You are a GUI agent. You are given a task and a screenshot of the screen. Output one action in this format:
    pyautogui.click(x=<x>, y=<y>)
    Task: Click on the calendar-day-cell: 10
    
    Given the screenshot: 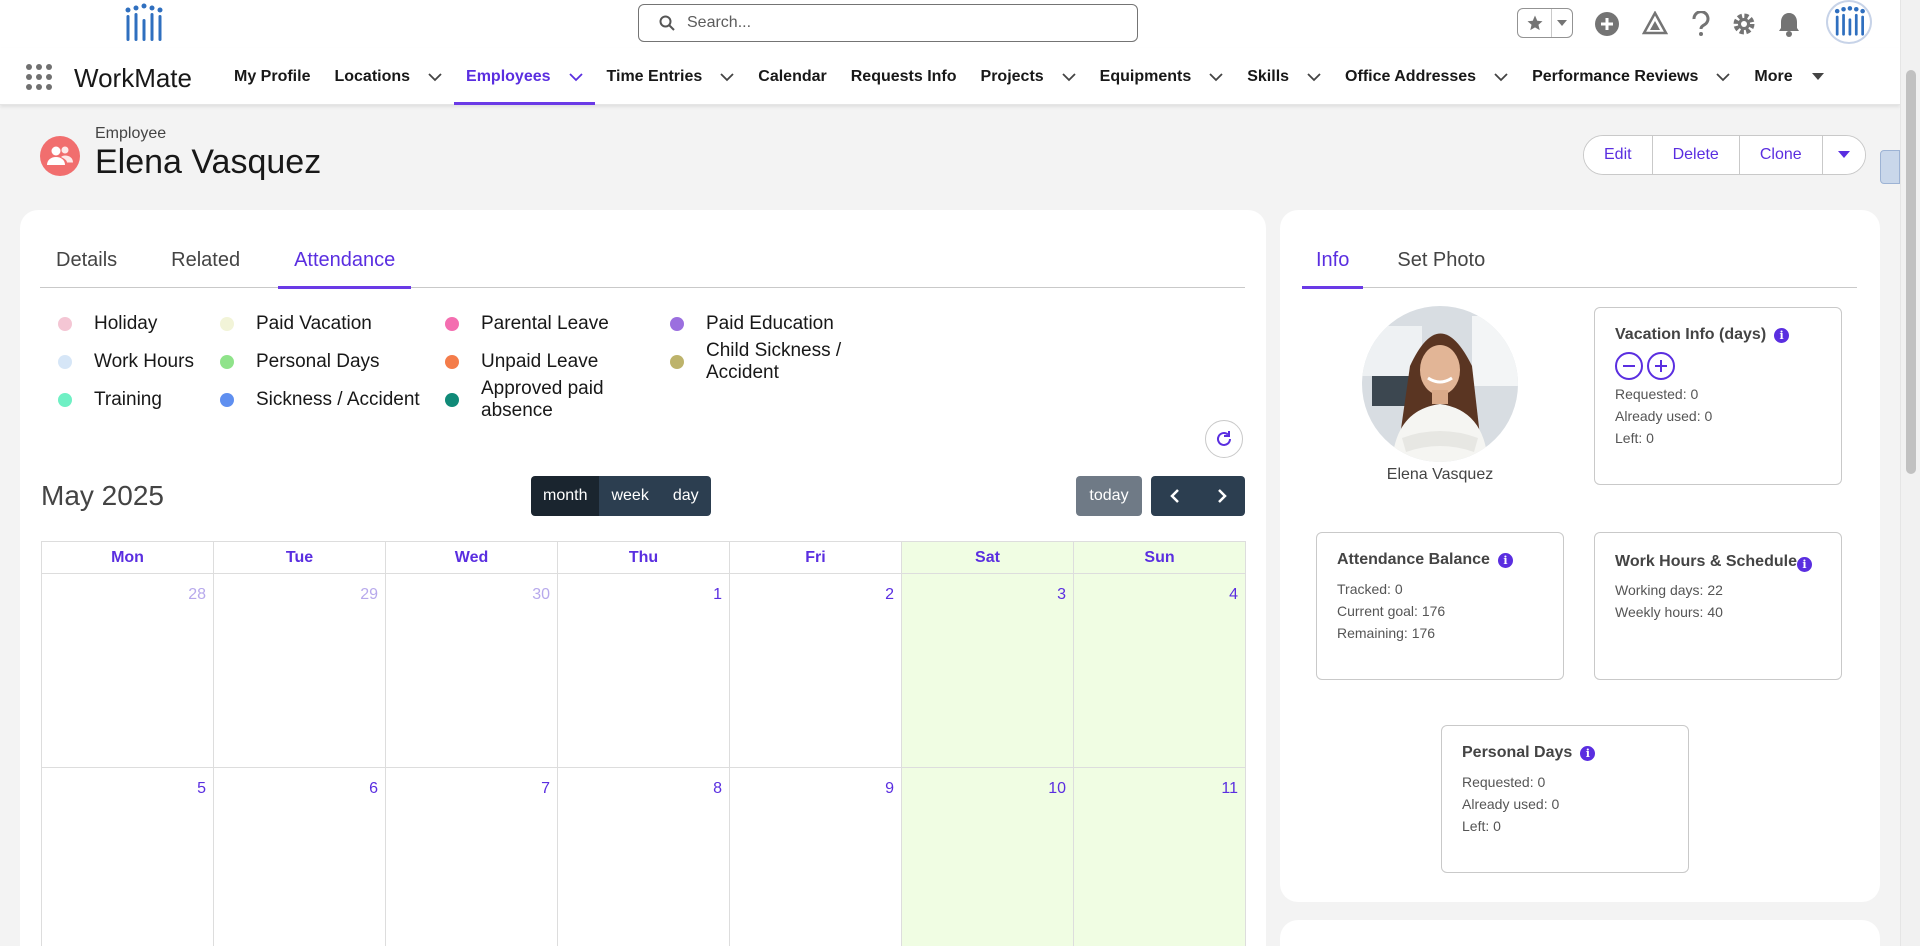 What is the action you would take?
    pyautogui.click(x=988, y=857)
    